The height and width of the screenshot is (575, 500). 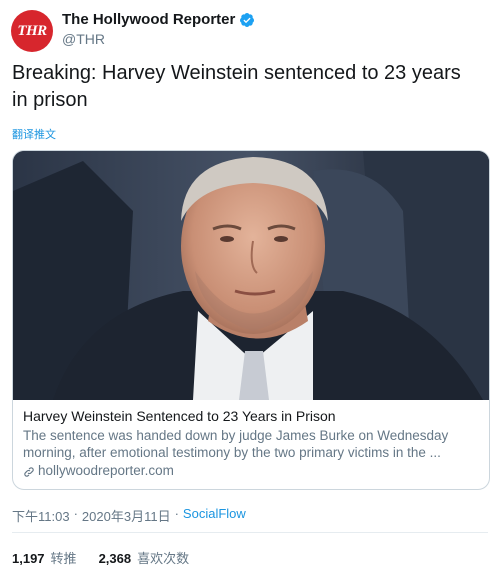 I want to click on like-count: 2,368, so click(x=115, y=558).